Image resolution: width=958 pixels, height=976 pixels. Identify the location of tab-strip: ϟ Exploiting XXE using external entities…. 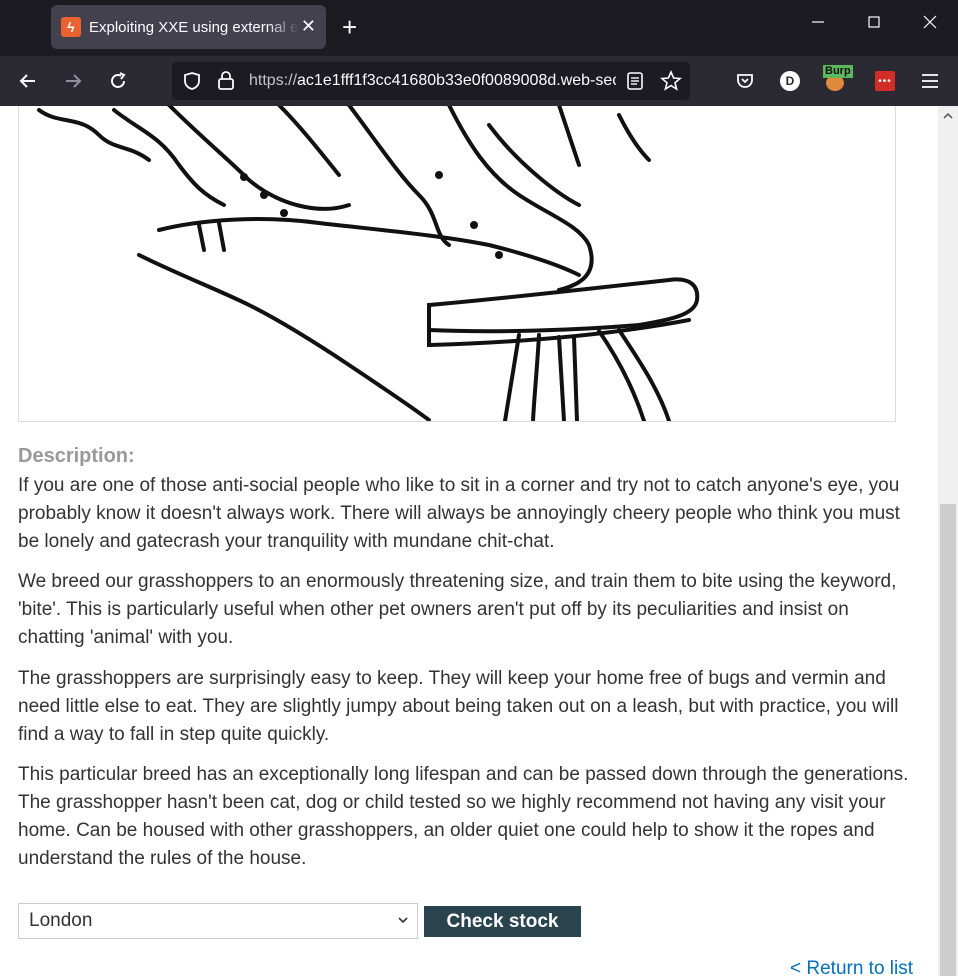
(479, 28).